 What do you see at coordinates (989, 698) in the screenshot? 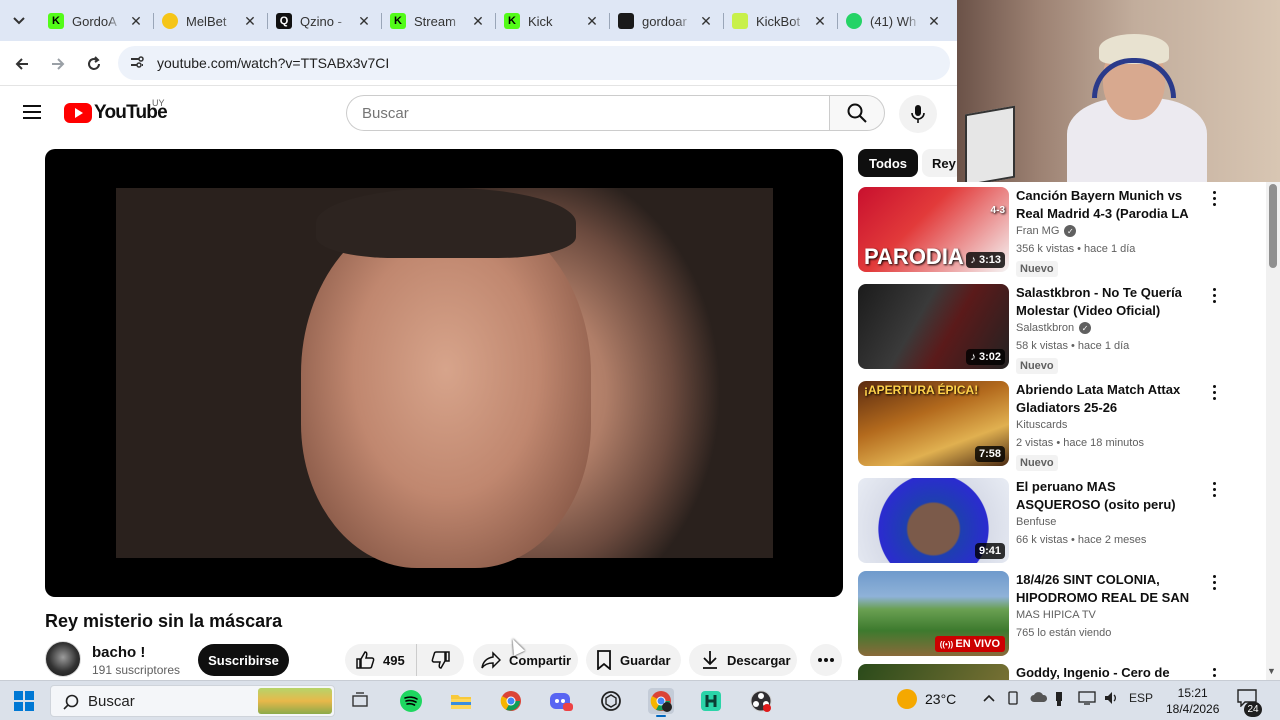
I see `tray-overflow-chevron-icon` at bounding box center [989, 698].